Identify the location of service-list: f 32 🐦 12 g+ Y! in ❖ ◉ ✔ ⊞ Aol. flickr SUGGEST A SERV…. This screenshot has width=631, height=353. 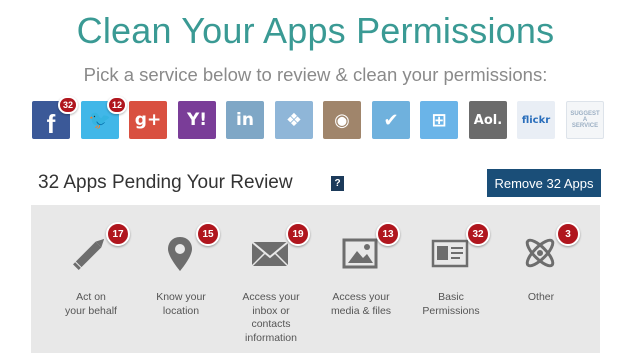
(318, 118).